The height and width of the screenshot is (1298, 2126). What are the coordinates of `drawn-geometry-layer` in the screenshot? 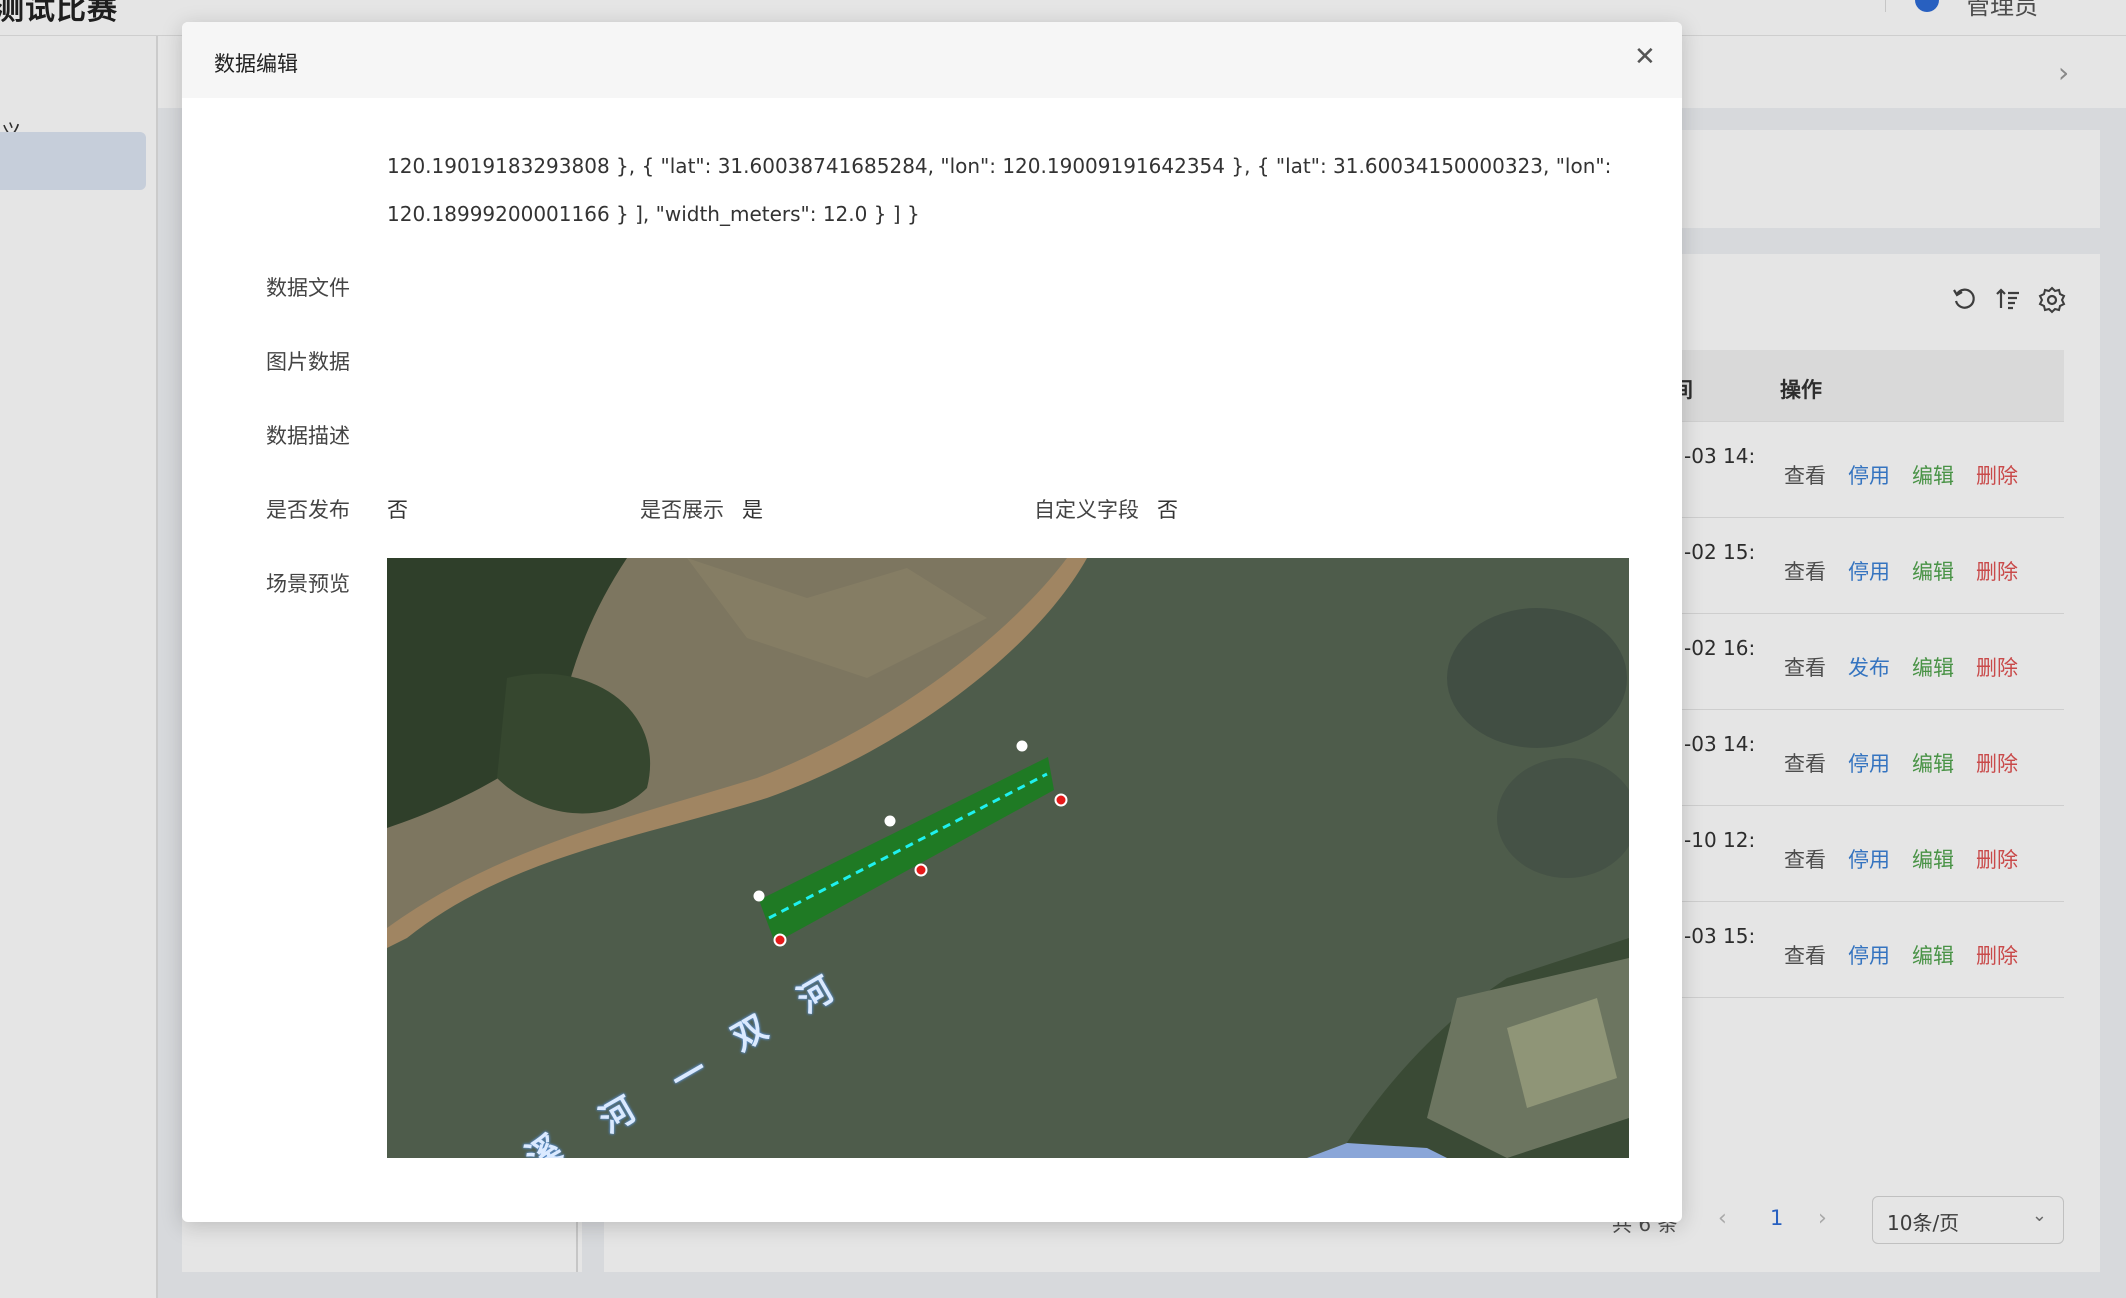 It's located at (910, 843).